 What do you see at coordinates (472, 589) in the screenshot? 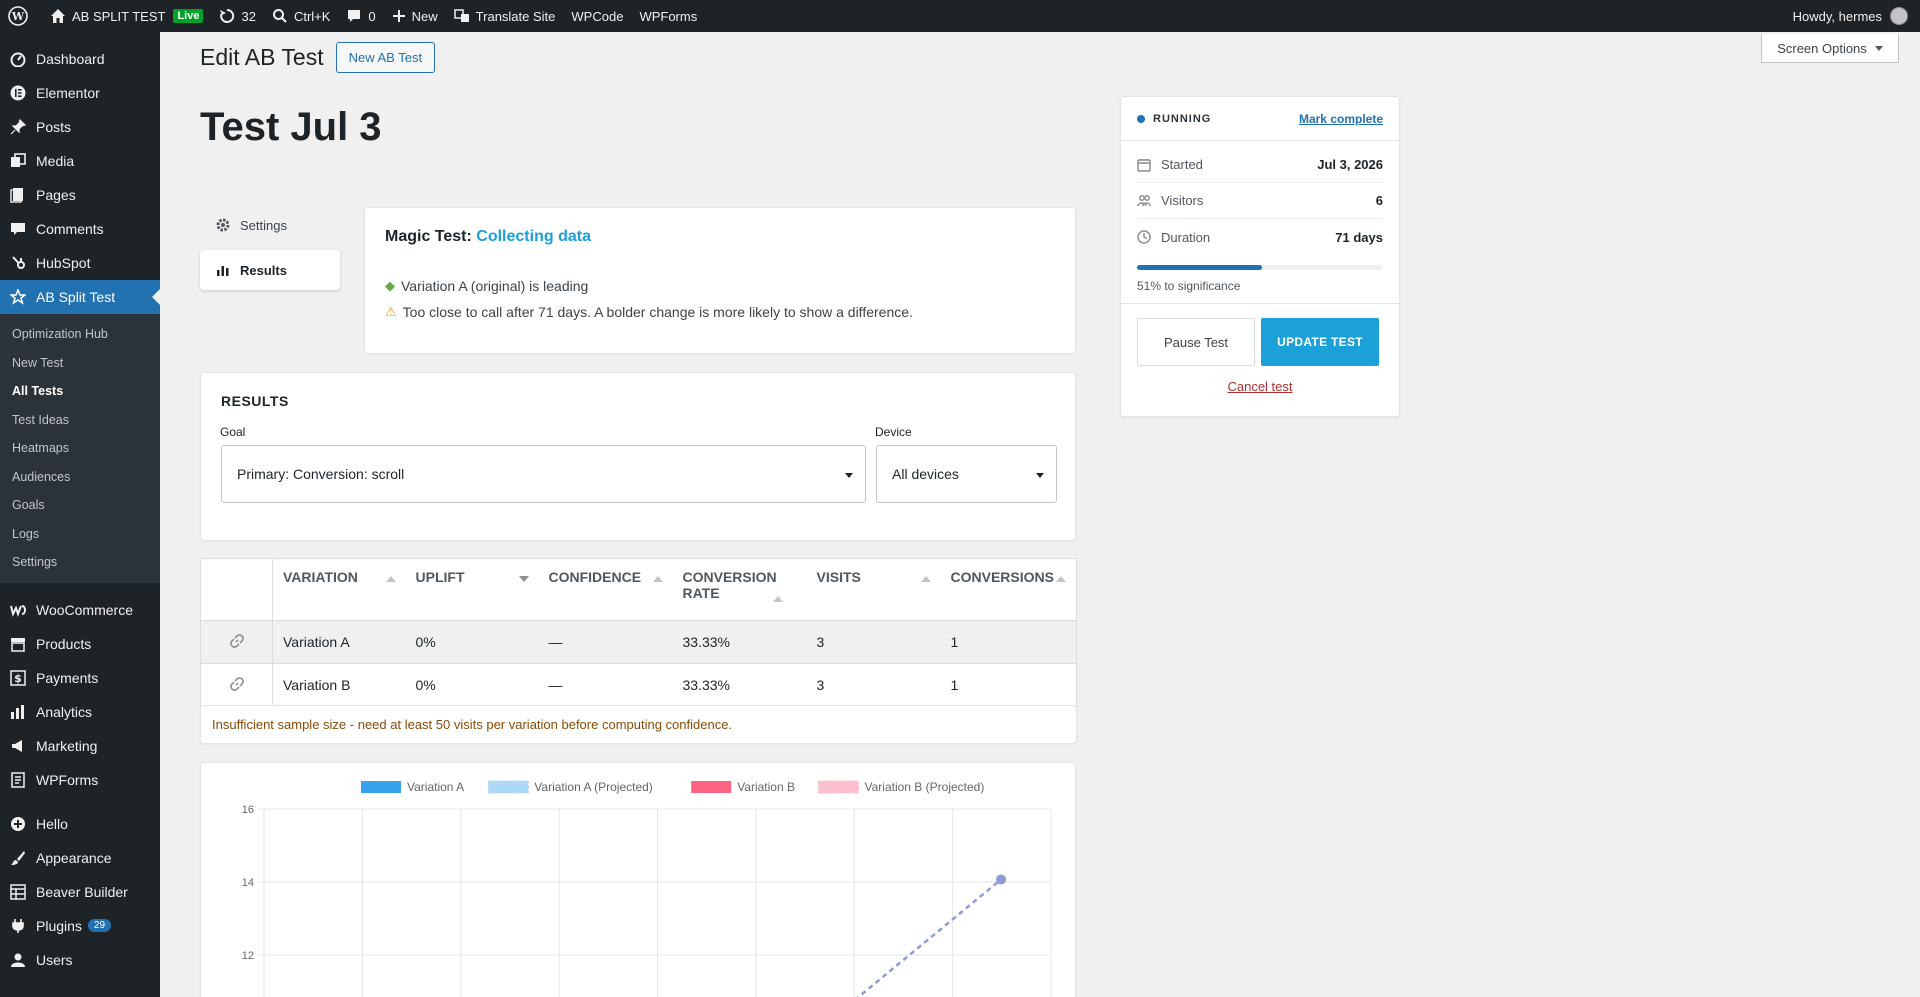
I see `column-header-uplift: UPLIFT` at bounding box center [472, 589].